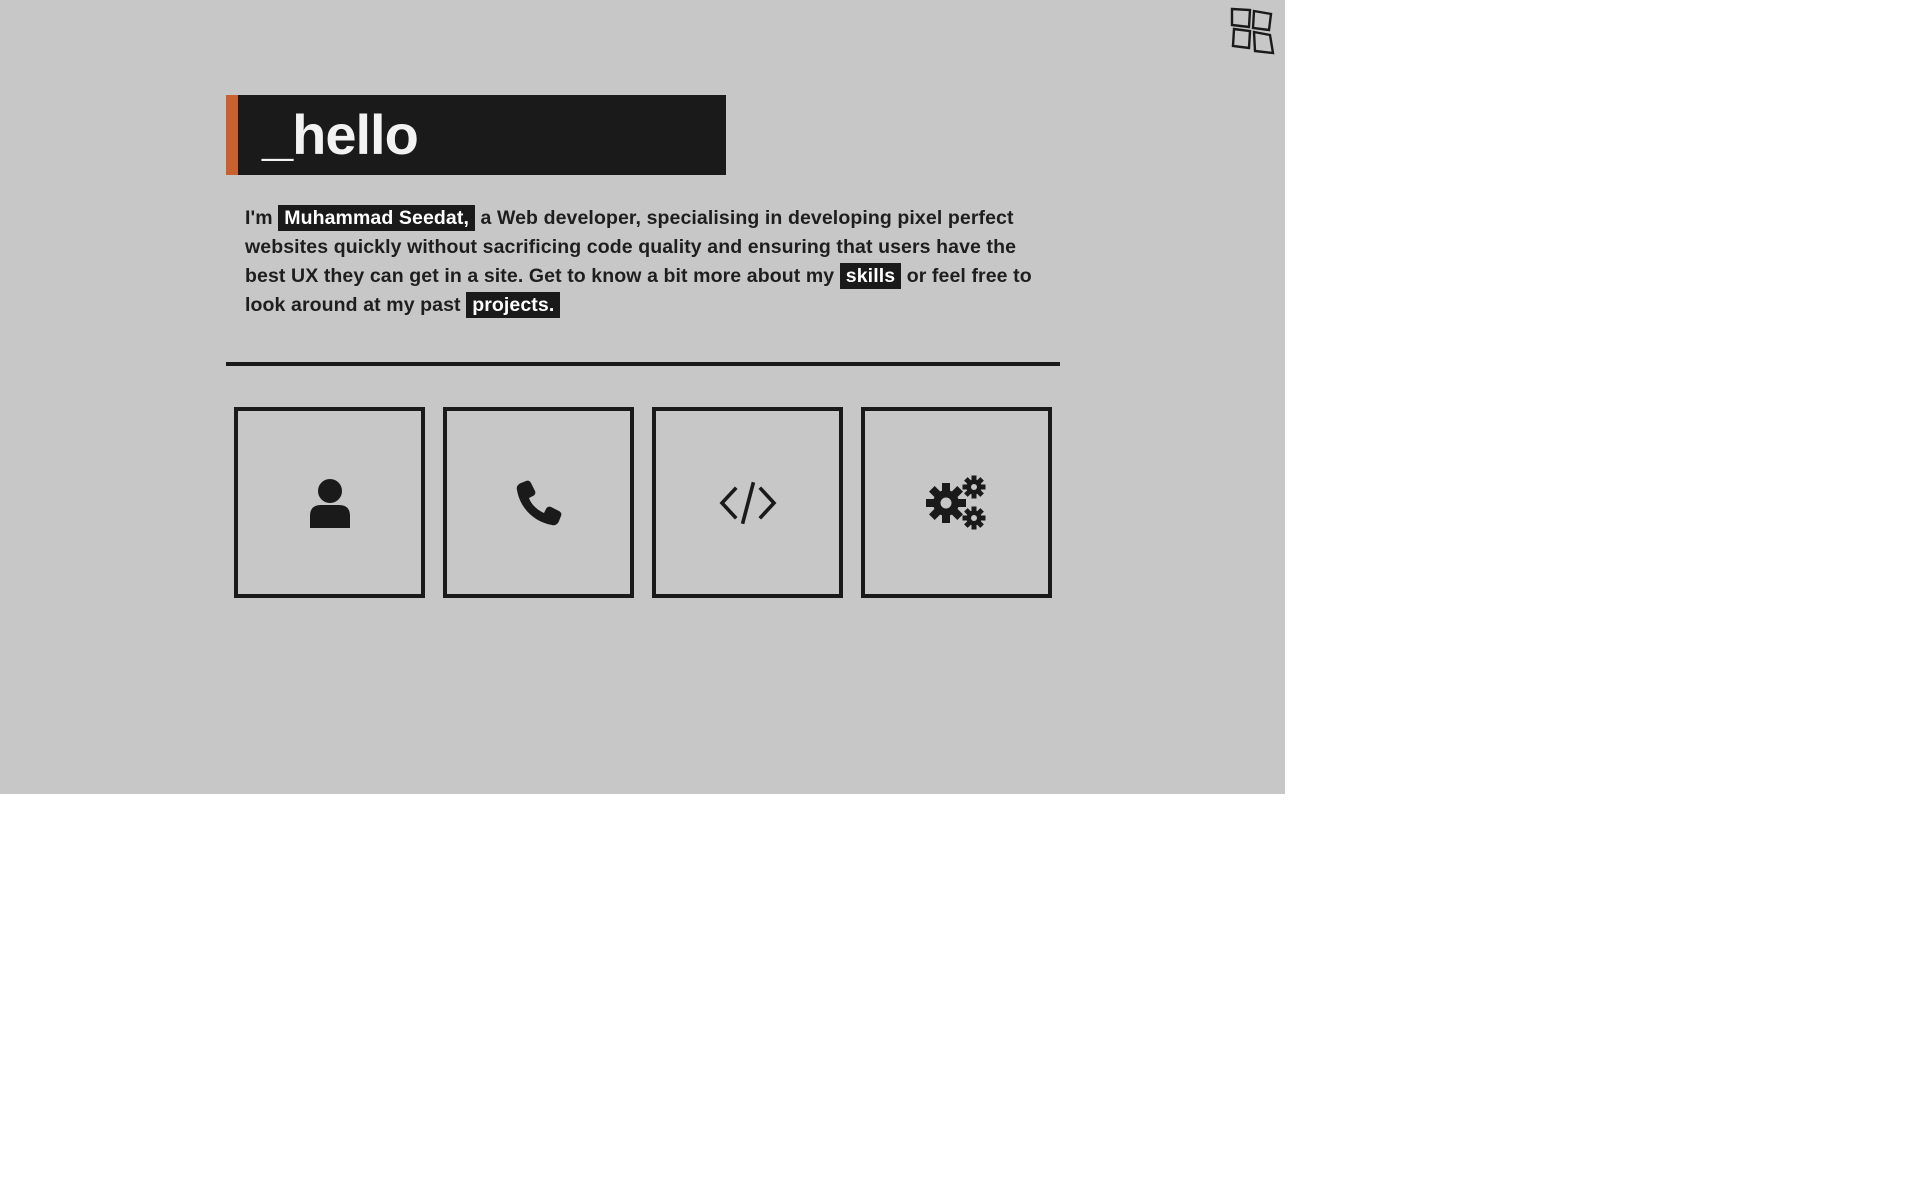 The height and width of the screenshot is (1200, 1920). What do you see at coordinates (870, 276) in the screenshot?
I see `skills-link: skills` at bounding box center [870, 276].